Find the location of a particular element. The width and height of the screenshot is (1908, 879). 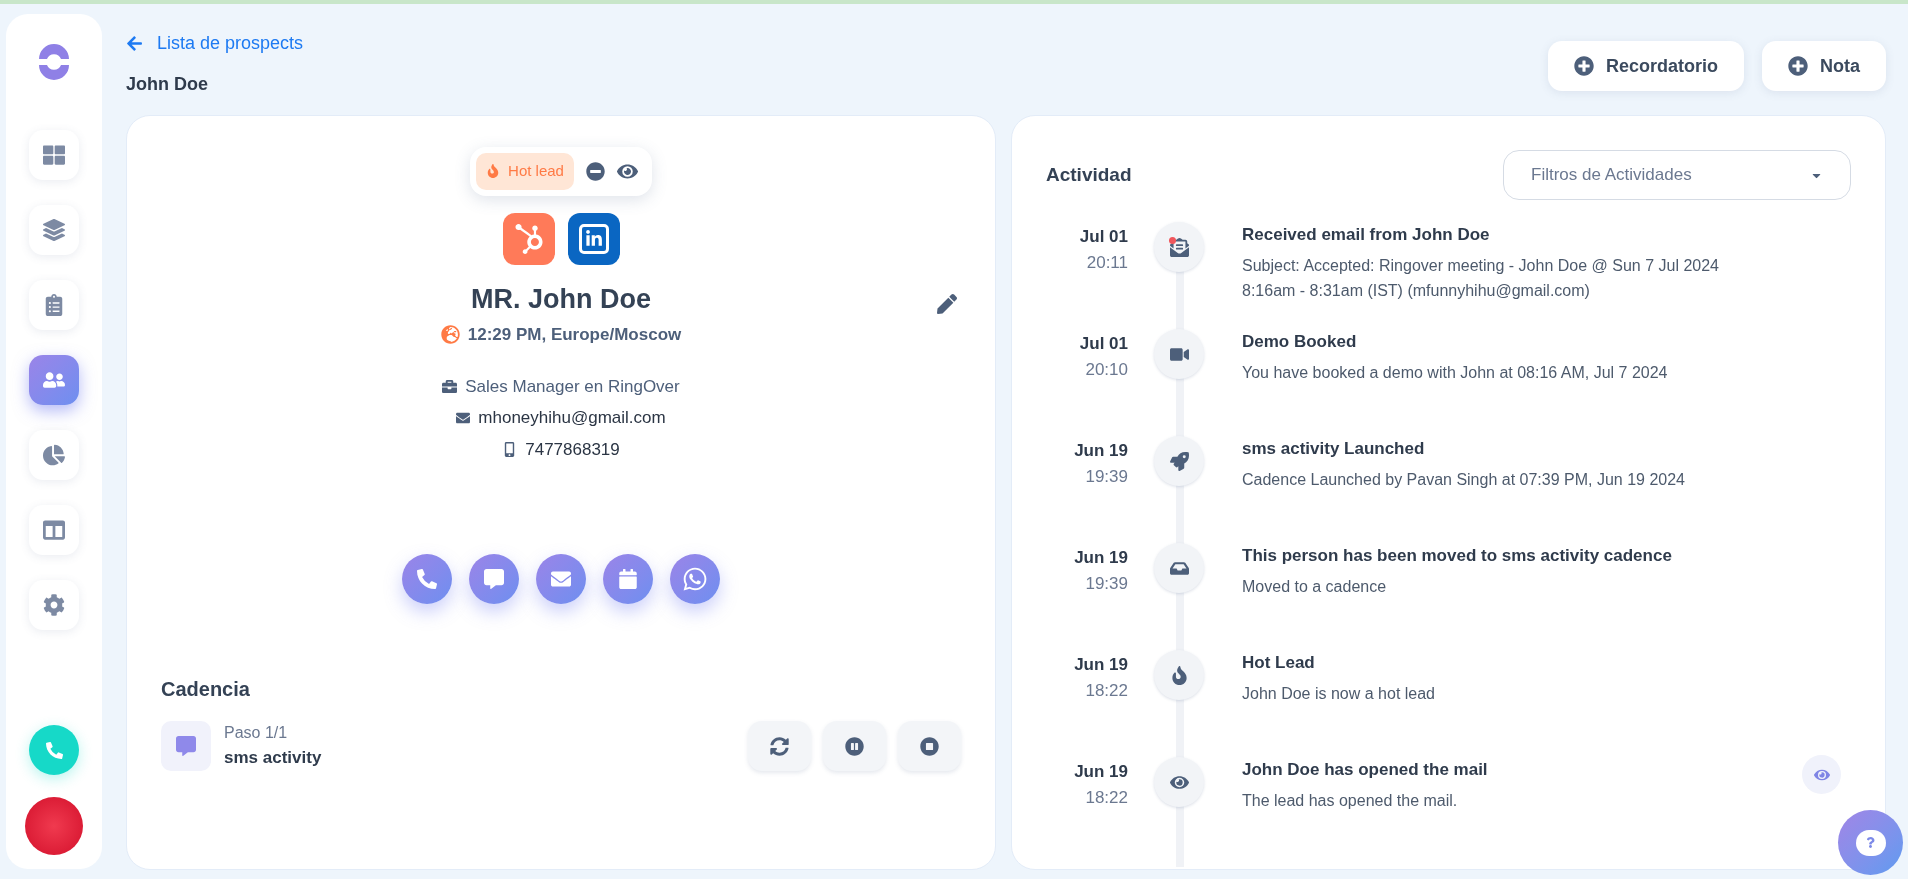

calendar-button is located at coordinates (628, 579).